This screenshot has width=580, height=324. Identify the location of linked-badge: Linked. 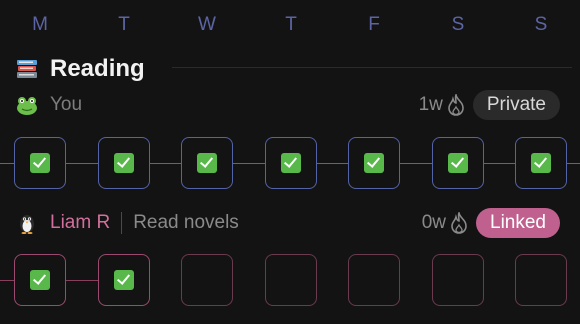
(518, 223).